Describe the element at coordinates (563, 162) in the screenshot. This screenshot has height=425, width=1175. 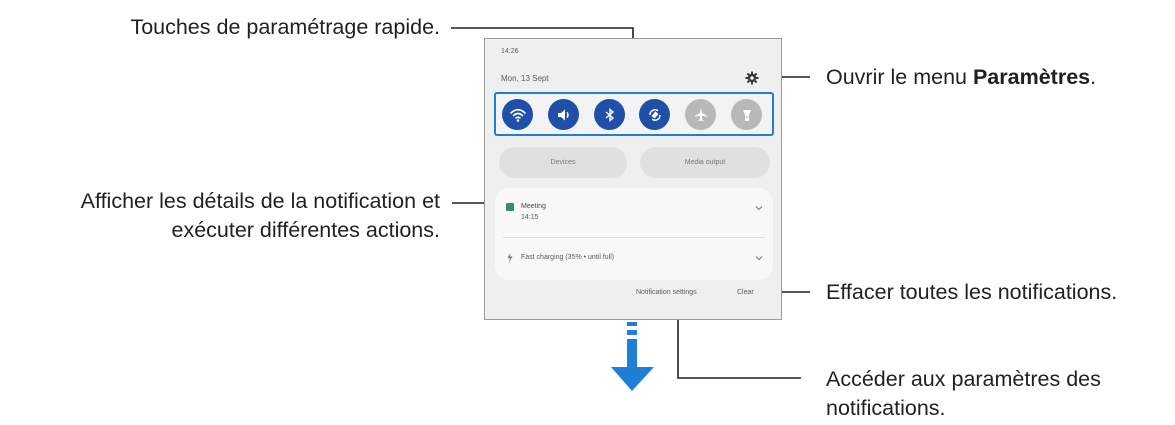
I see `devices-button: Devices` at that location.